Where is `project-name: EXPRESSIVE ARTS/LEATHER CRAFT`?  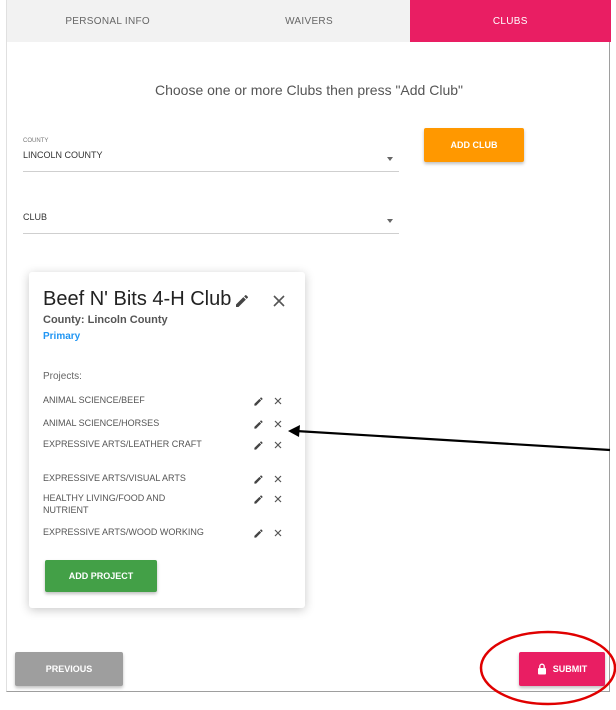 project-name: EXPRESSIVE ARTS/LEATHER CRAFT is located at coordinates (122, 444).